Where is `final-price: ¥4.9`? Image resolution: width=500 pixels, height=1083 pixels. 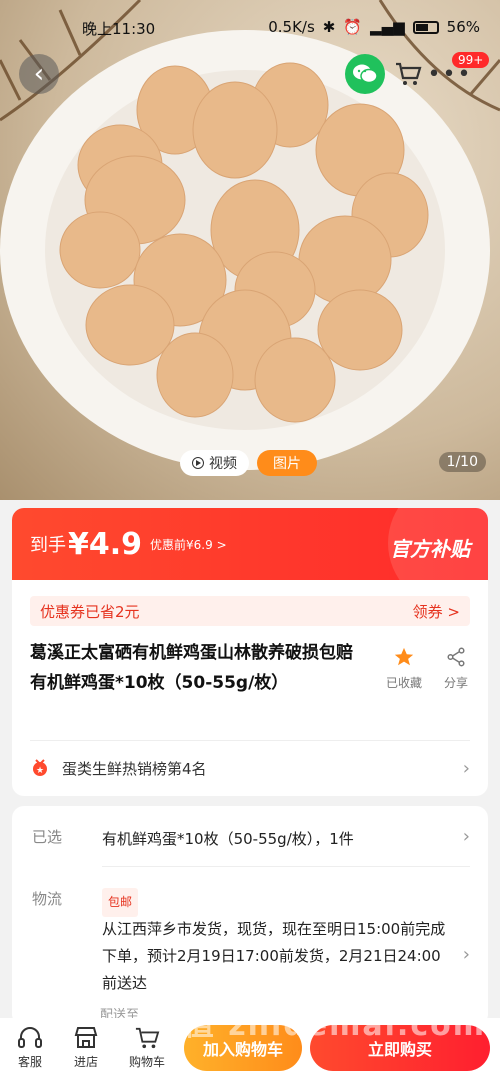 final-price: ¥4.9 is located at coordinates (105, 544).